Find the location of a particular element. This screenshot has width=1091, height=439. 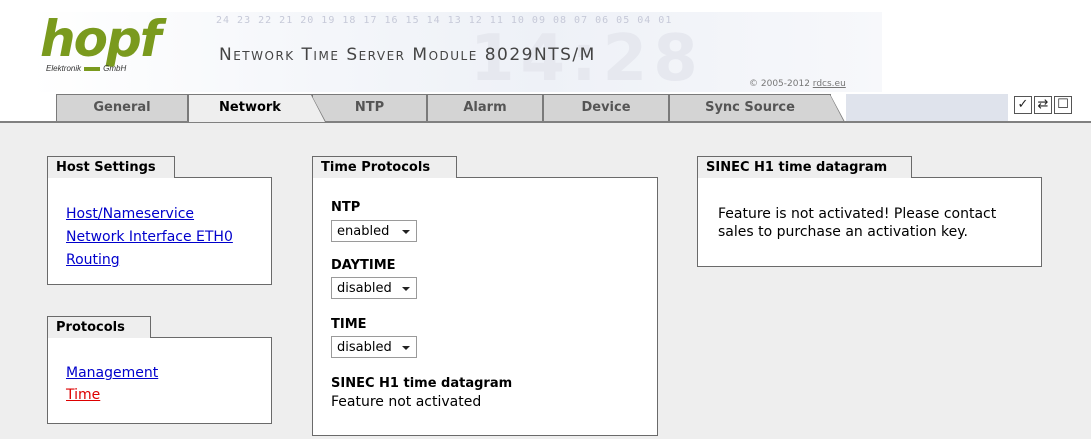

tab-label: NTP is located at coordinates (369, 107).